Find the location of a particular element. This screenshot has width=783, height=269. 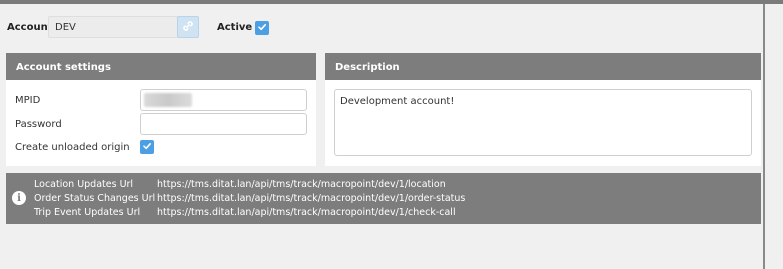

create-unloaded-origin-label: Create unloaded origin is located at coordinates (72, 147).